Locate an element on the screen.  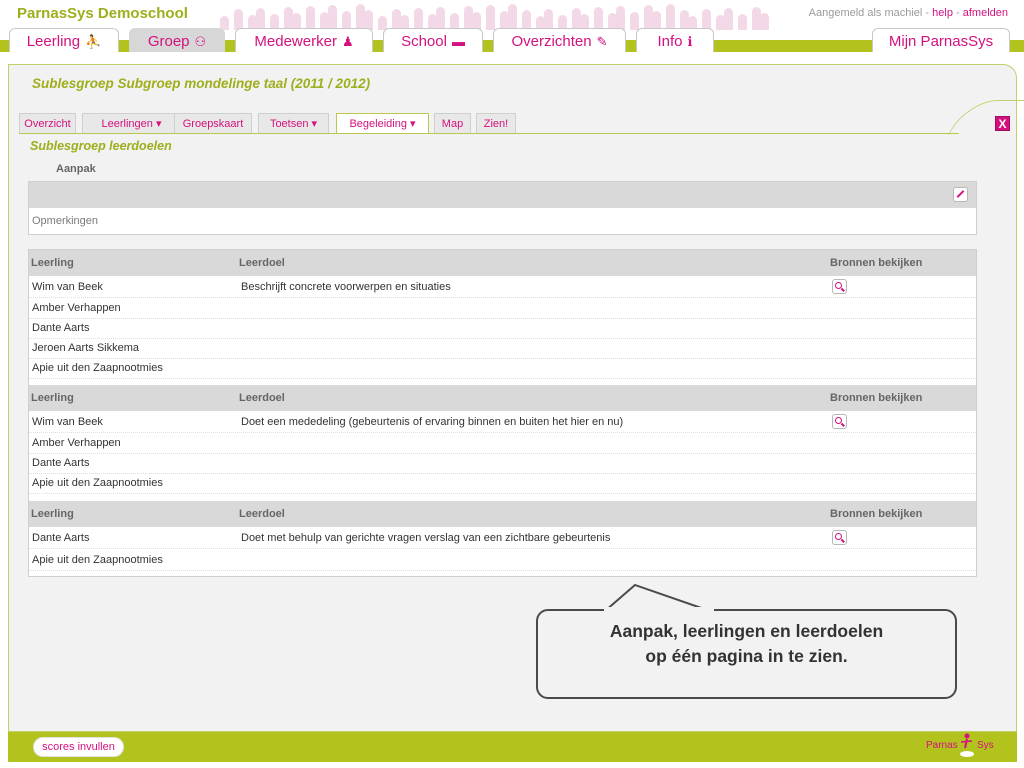
subtab-toetsen: Toetsen ▾ is located at coordinates (293, 123).